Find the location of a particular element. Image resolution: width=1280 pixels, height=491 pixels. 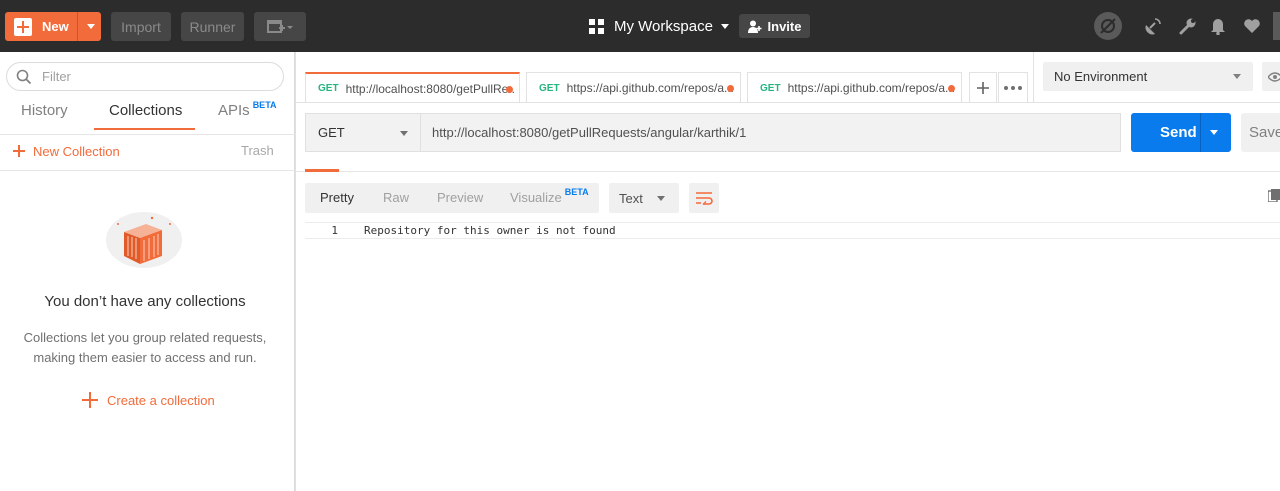

workspace-switcher: My Workspace is located at coordinates (659, 26).